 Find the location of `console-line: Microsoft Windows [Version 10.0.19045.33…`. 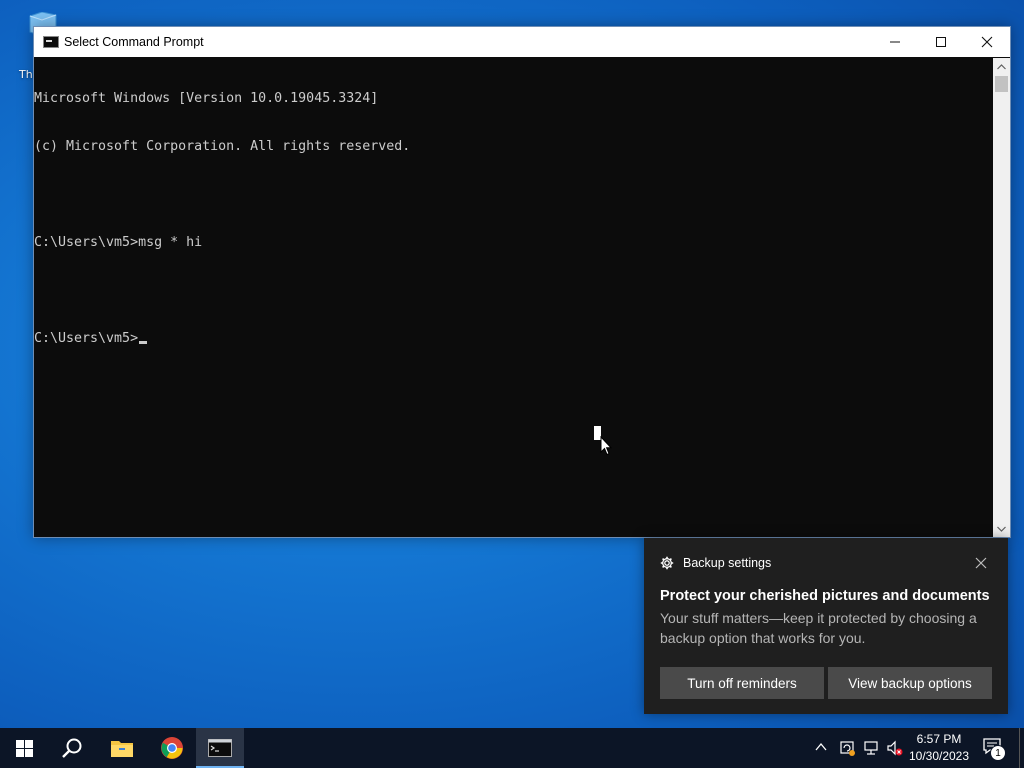

console-line: Microsoft Windows [Version 10.0.19045.33… is located at coordinates (206, 98).